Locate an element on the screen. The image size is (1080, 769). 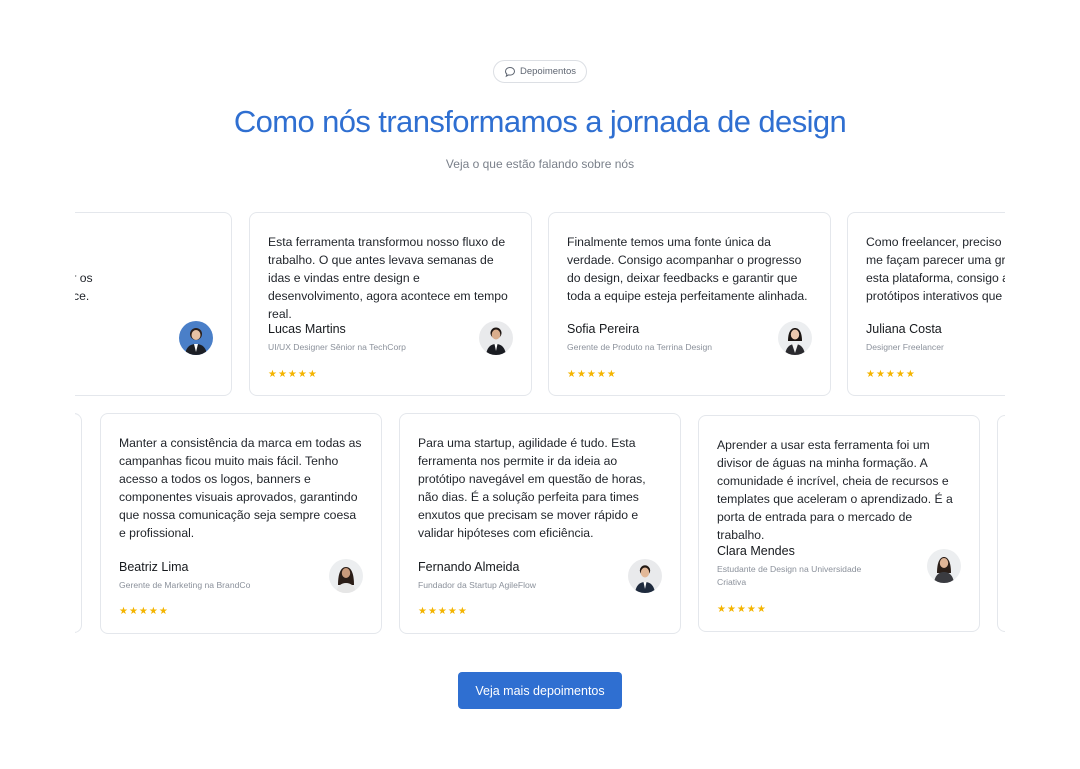
author-role: Designer Freelancer is located at coordinates (905, 347).